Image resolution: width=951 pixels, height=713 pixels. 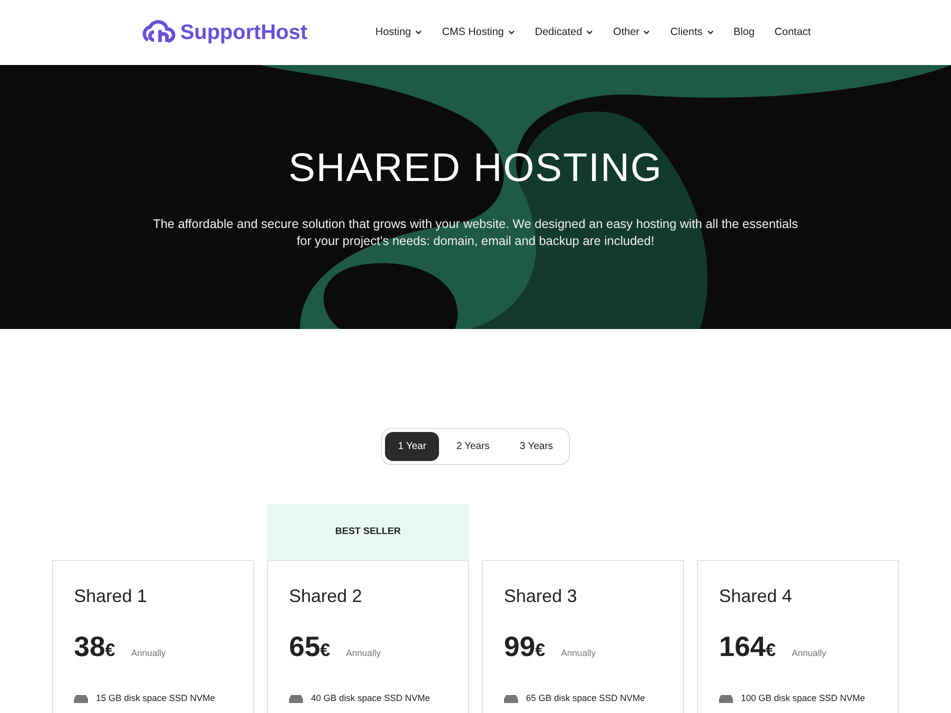 I want to click on nav-link: Other, so click(x=626, y=32).